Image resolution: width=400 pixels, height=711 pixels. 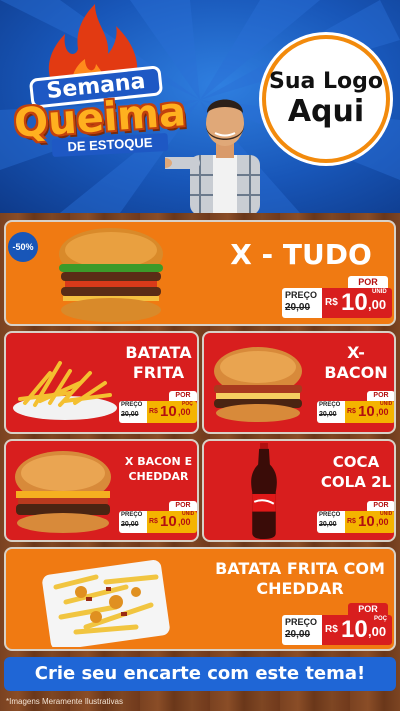 I want to click on man-pointing-image, so click(x=212, y=156).